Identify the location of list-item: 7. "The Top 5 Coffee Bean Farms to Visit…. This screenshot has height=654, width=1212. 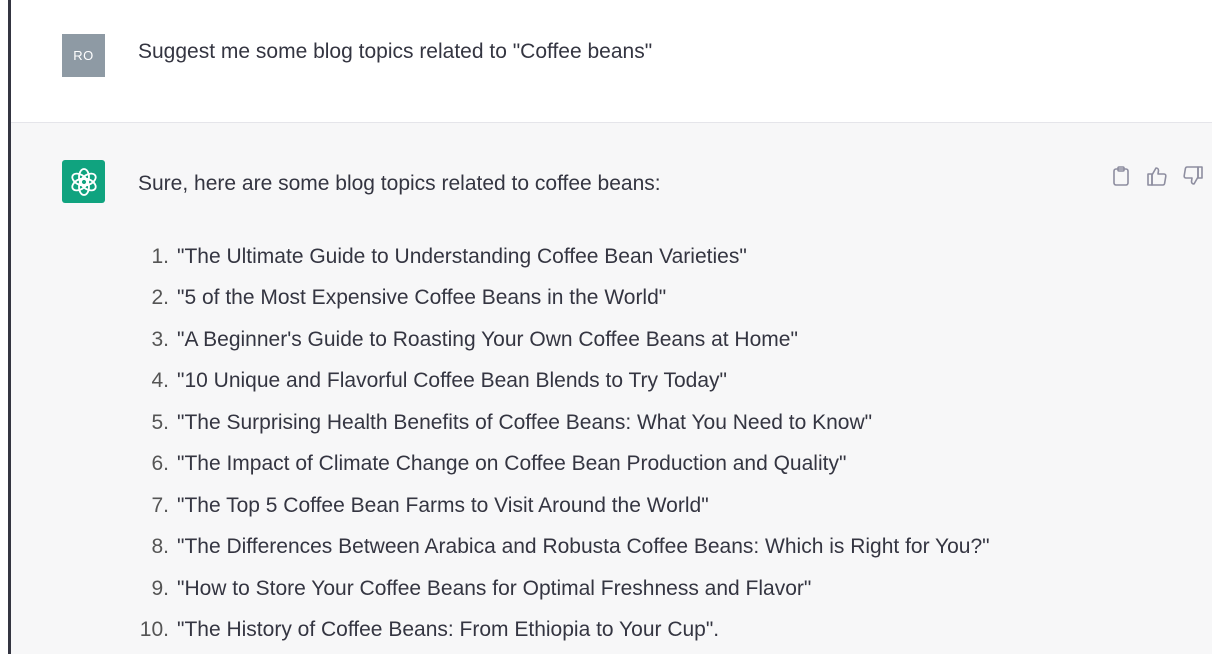
(554, 506).